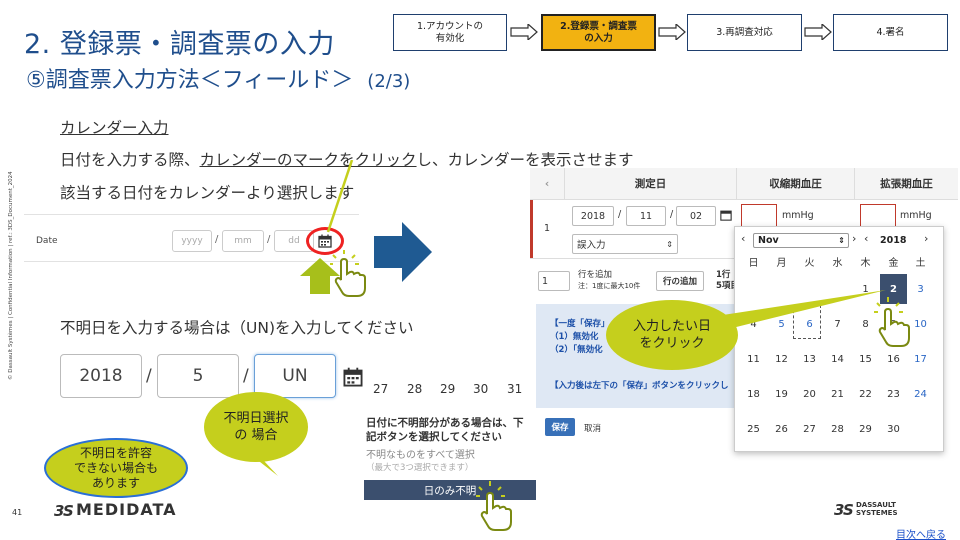 Image resolution: width=960 pixels, height=540 pixels. What do you see at coordinates (809, 359) in the screenshot?
I see `calendar-day: 13` at bounding box center [809, 359].